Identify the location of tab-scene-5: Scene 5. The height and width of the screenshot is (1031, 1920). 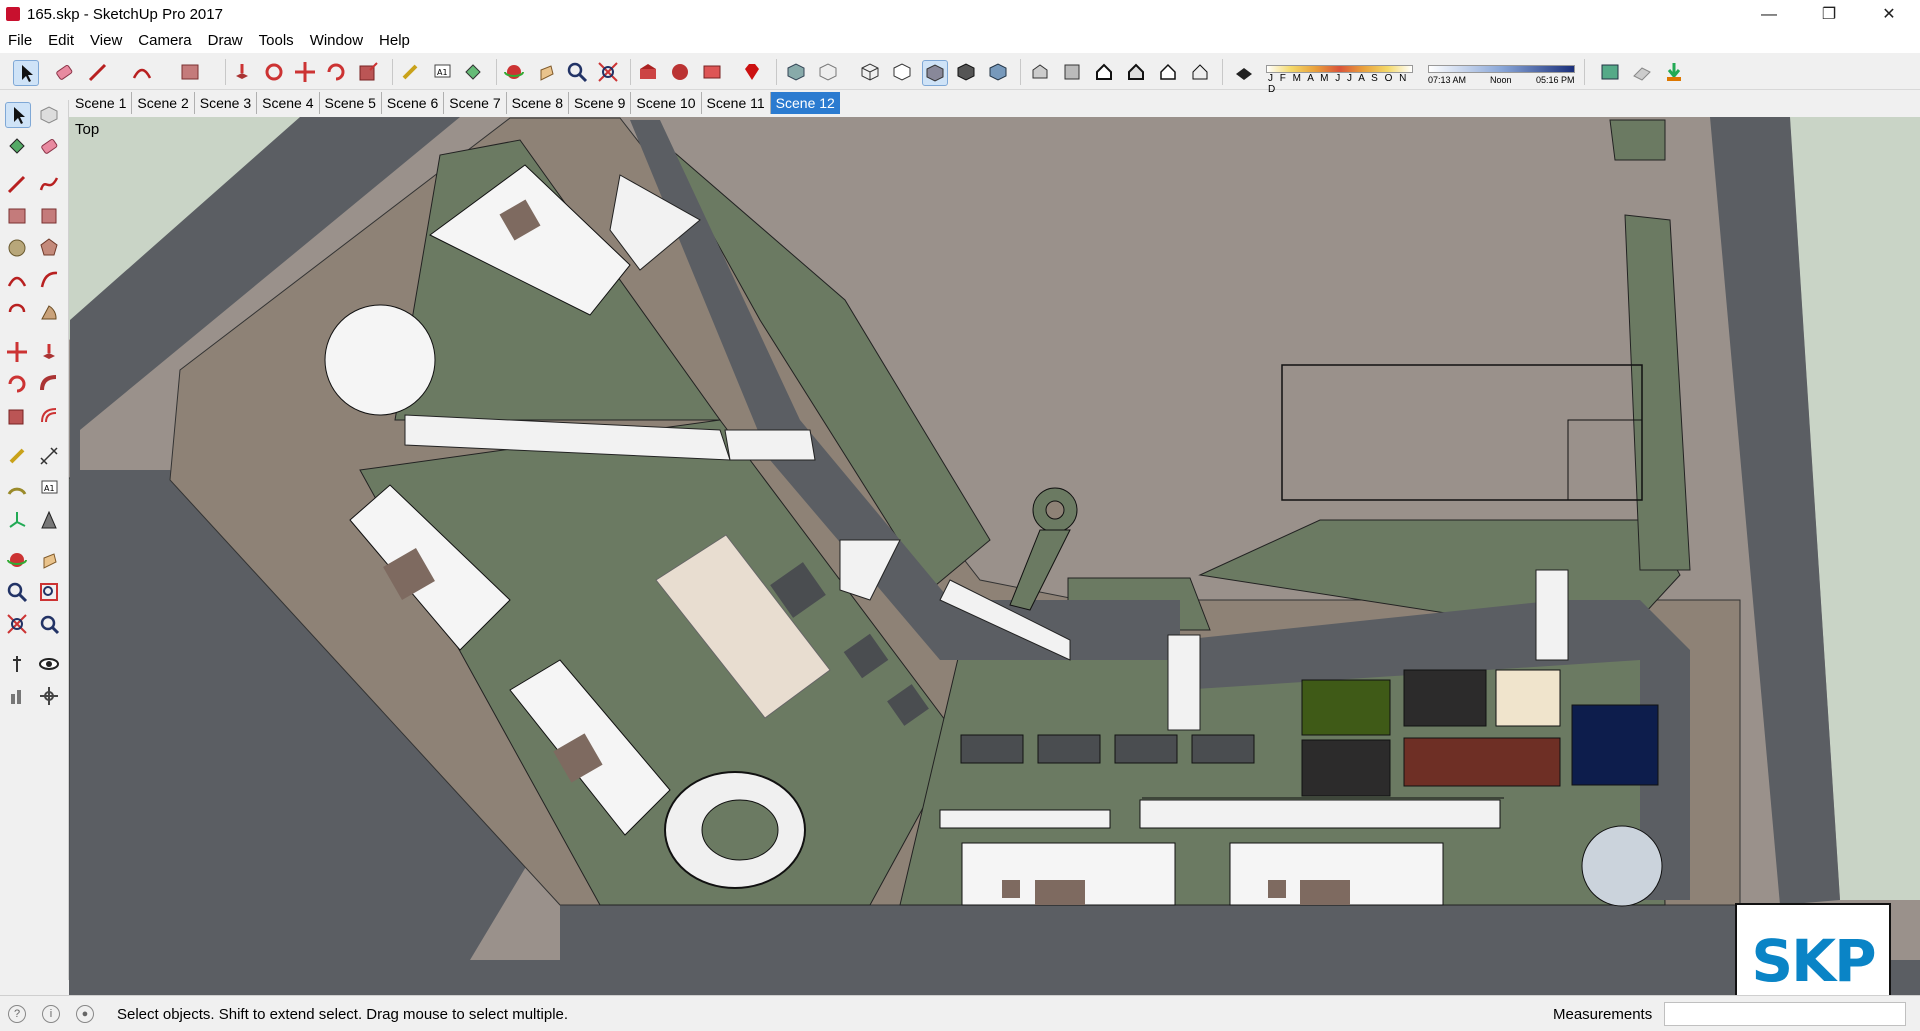
(351, 103).